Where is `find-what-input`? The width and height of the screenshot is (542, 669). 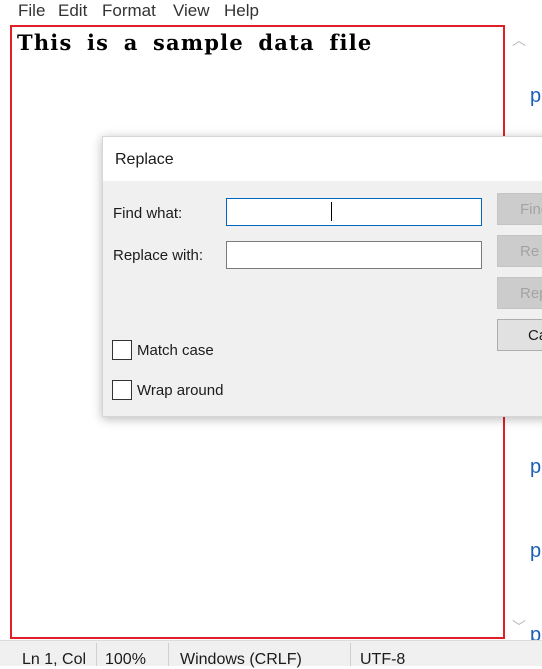 find-what-input is located at coordinates (354, 212).